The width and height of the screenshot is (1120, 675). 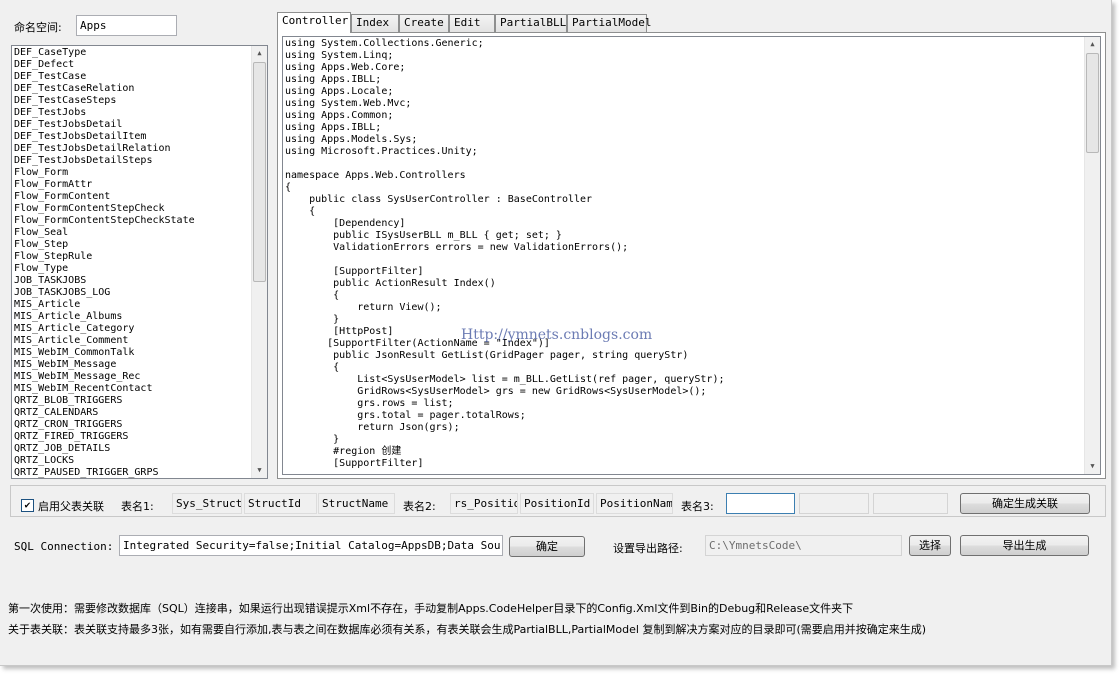 What do you see at coordinates (140, 101) in the screenshot?
I see `table-list-item: DEF_TestCaseSteps` at bounding box center [140, 101].